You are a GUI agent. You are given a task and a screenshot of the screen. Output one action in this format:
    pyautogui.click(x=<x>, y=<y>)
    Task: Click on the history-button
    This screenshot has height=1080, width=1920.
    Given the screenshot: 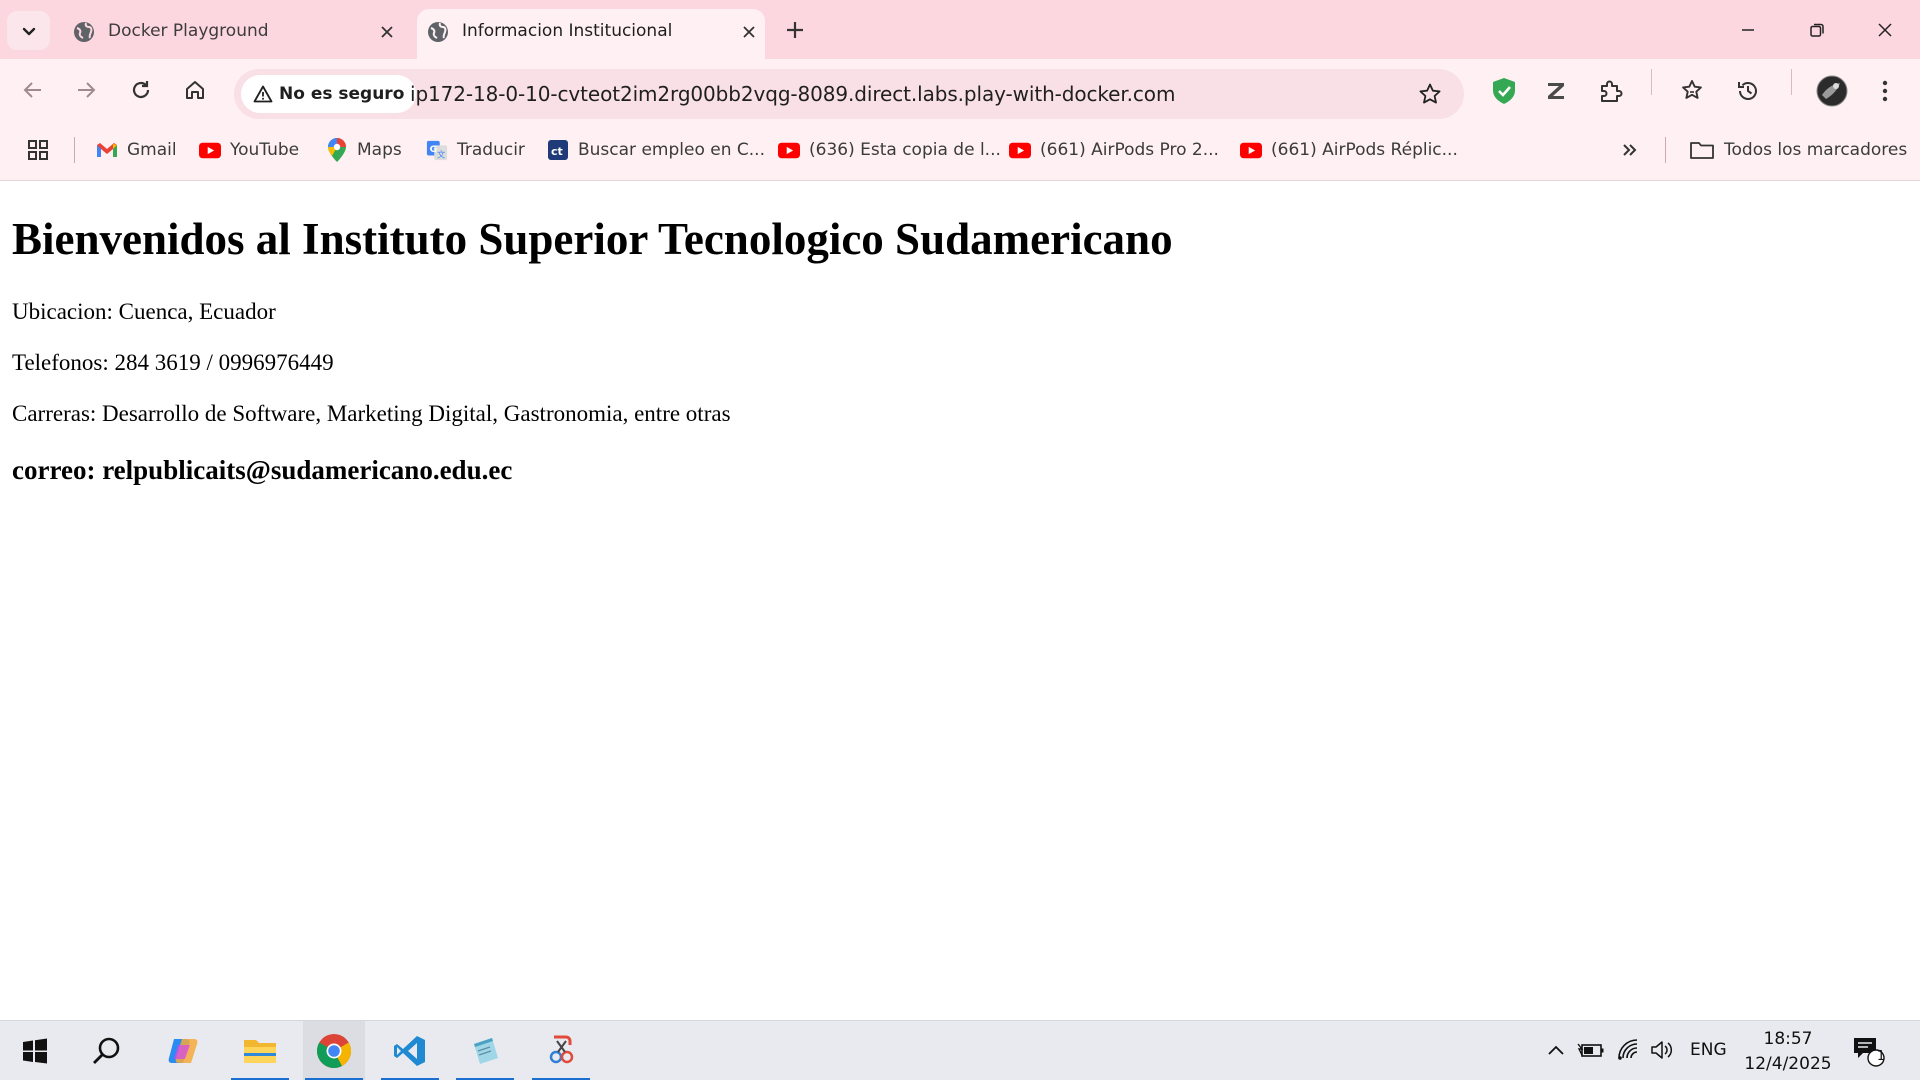 What is the action you would take?
    pyautogui.click(x=1748, y=91)
    